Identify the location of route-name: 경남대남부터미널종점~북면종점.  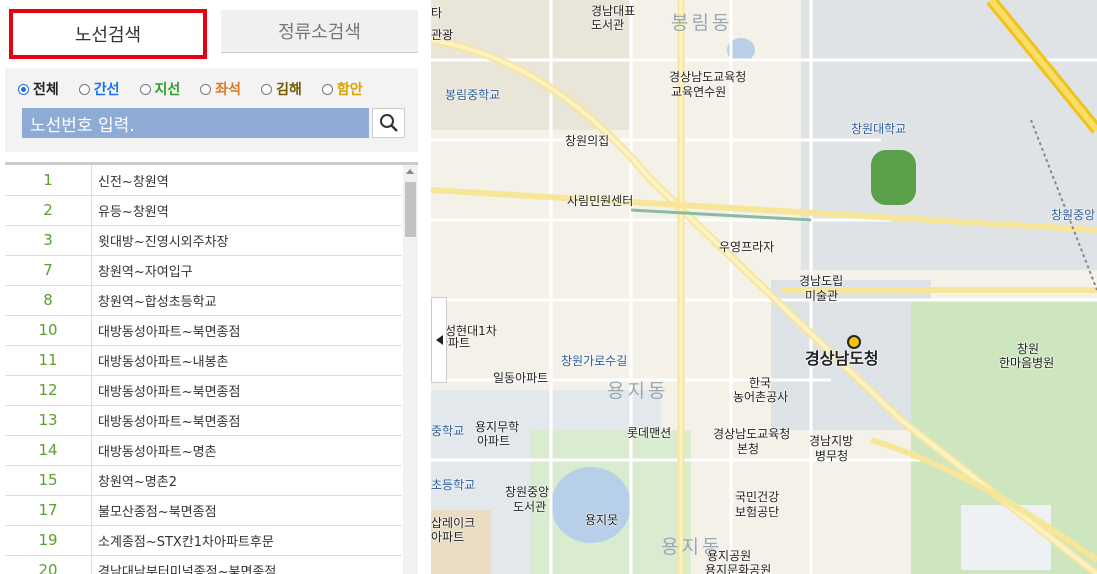
(187, 569).